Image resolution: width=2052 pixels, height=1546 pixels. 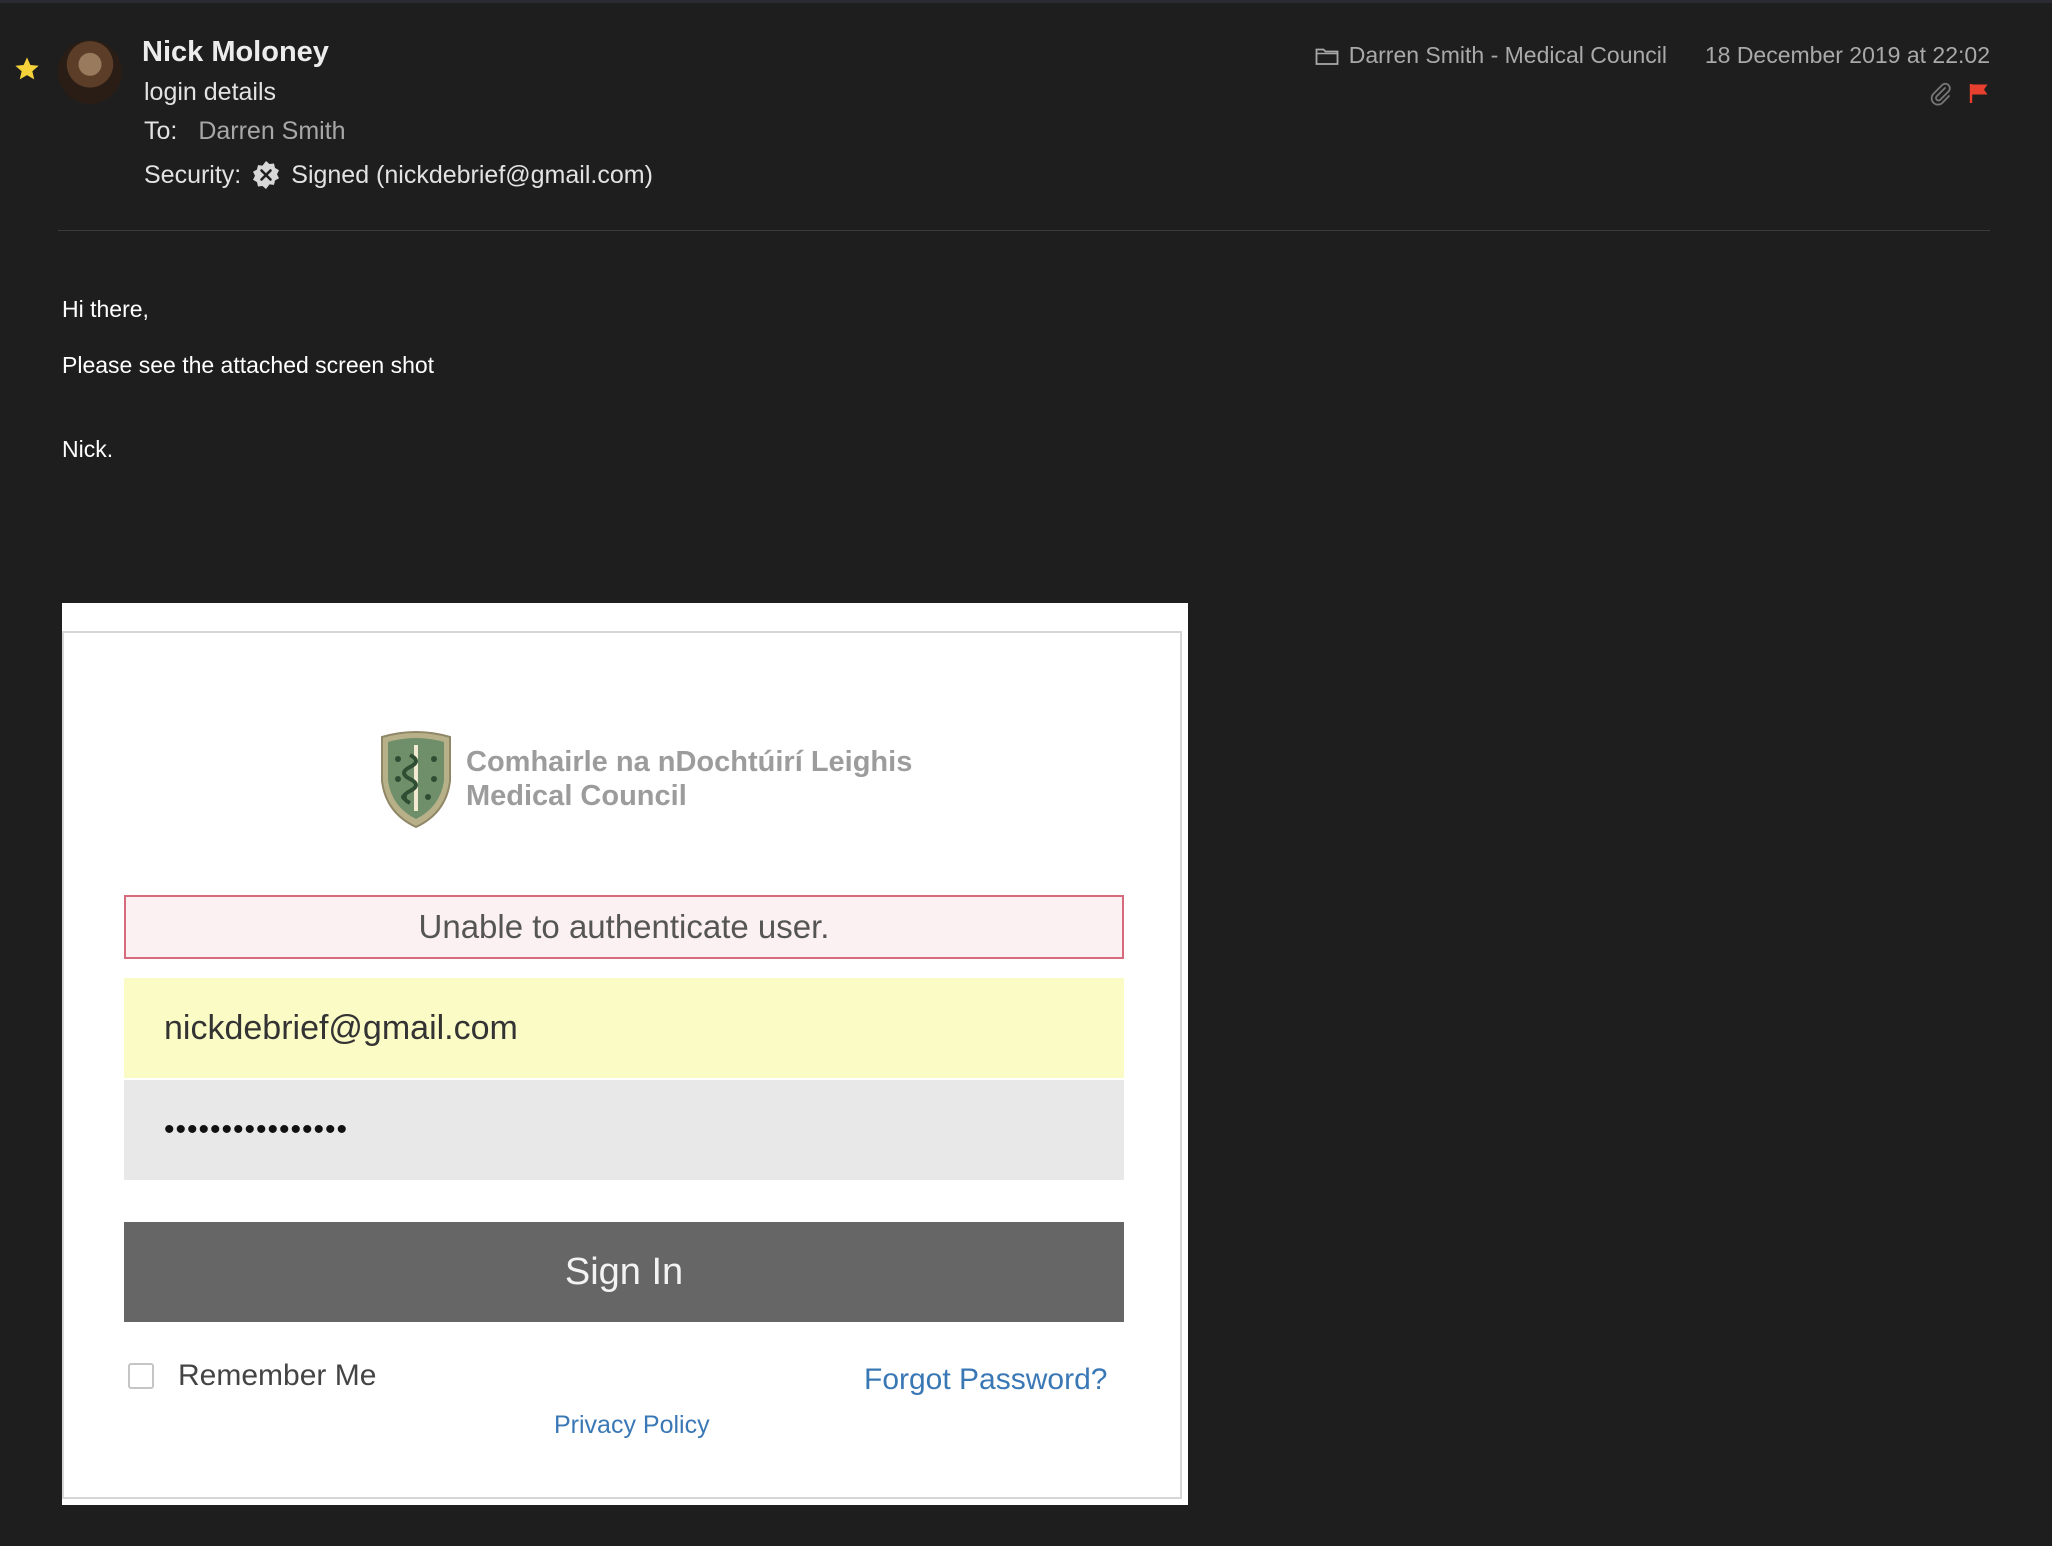 What do you see at coordinates (416, 780) in the screenshot?
I see `medical-council-shield-icon` at bounding box center [416, 780].